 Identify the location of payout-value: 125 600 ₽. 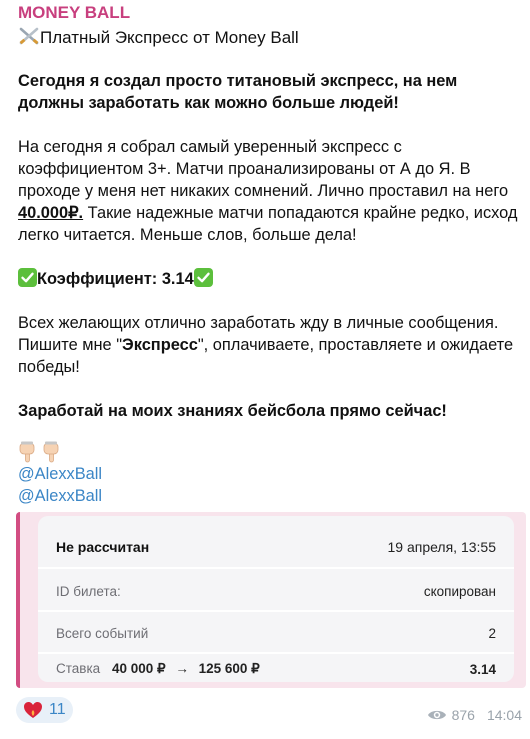
(229, 668).